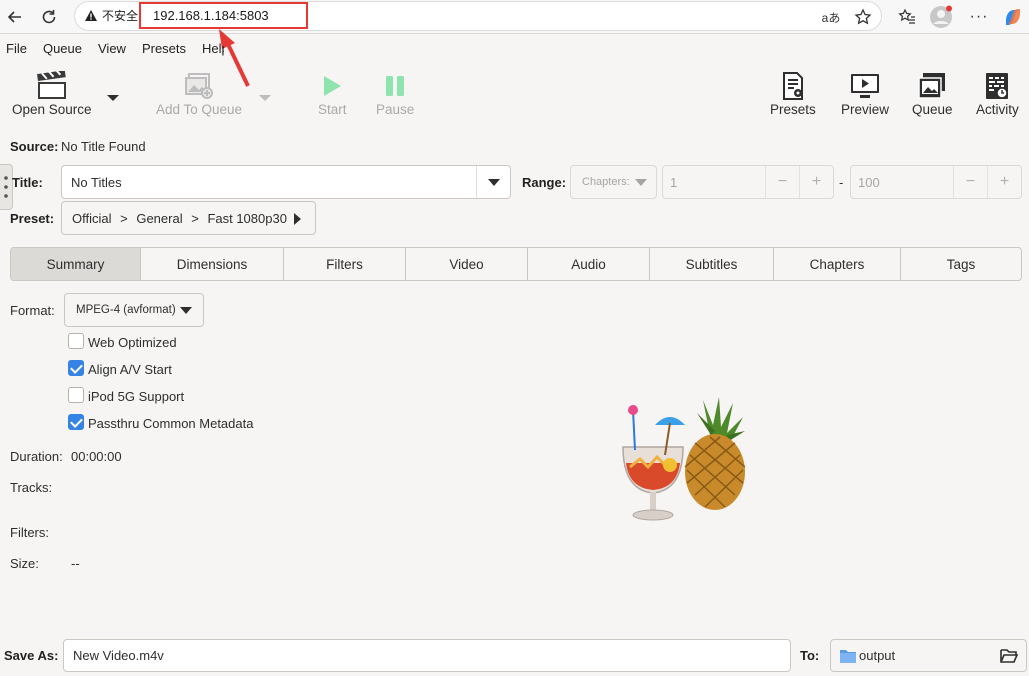  I want to click on menu-bar: File Queue View Presets Help, so click(514, 48).